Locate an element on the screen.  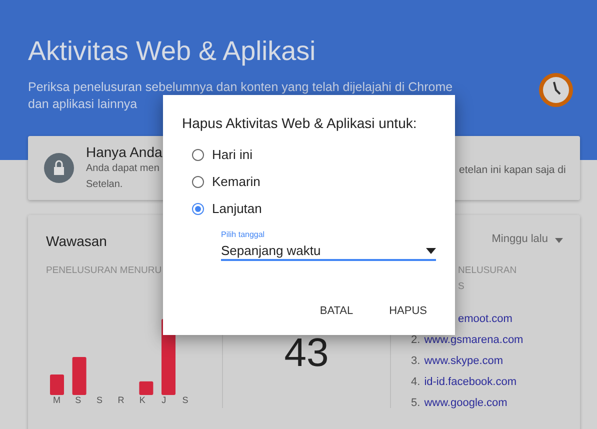
radio-option: Hari ini is located at coordinates (313, 154).